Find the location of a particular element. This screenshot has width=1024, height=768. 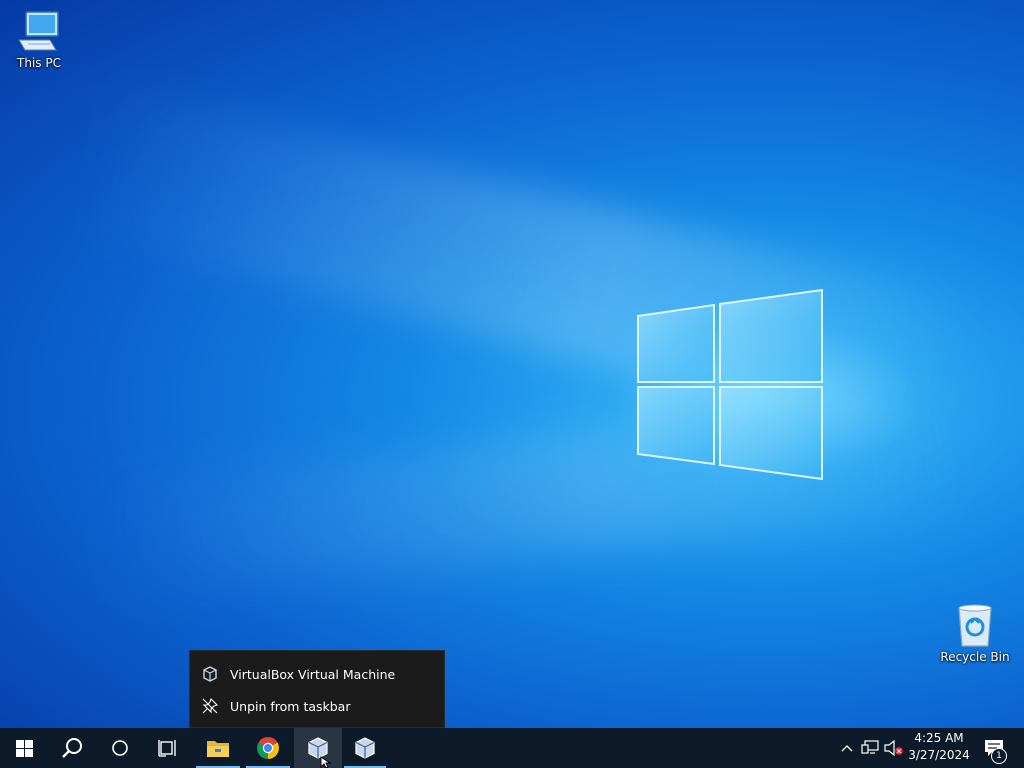

search-button is located at coordinates (72, 748).